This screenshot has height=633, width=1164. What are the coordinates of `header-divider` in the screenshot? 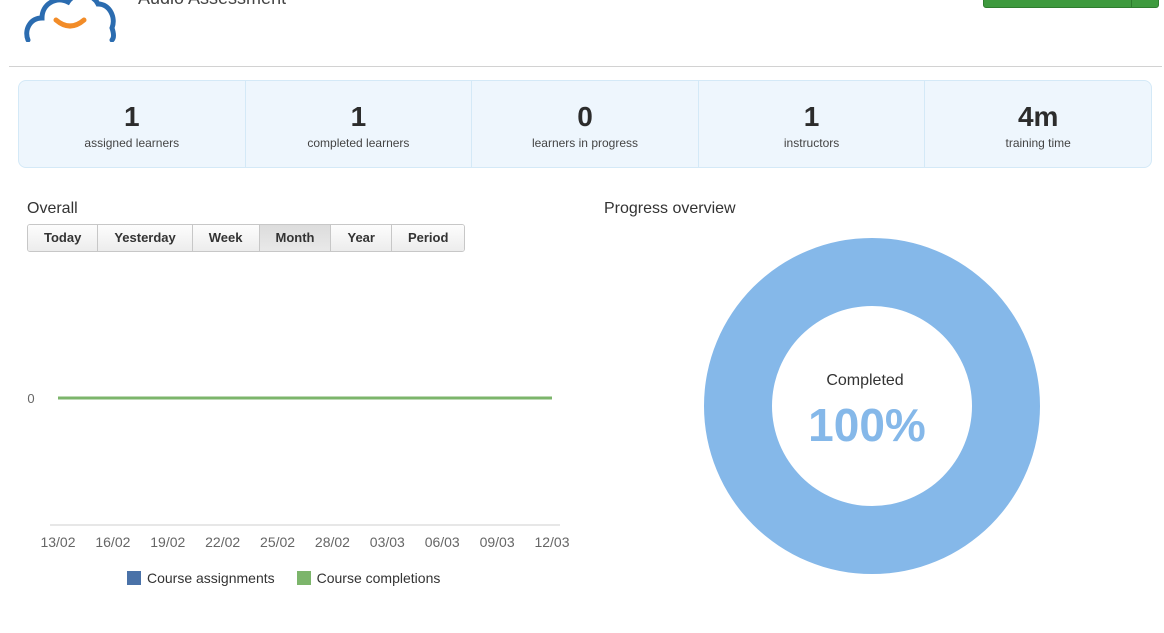 It's located at (585, 66).